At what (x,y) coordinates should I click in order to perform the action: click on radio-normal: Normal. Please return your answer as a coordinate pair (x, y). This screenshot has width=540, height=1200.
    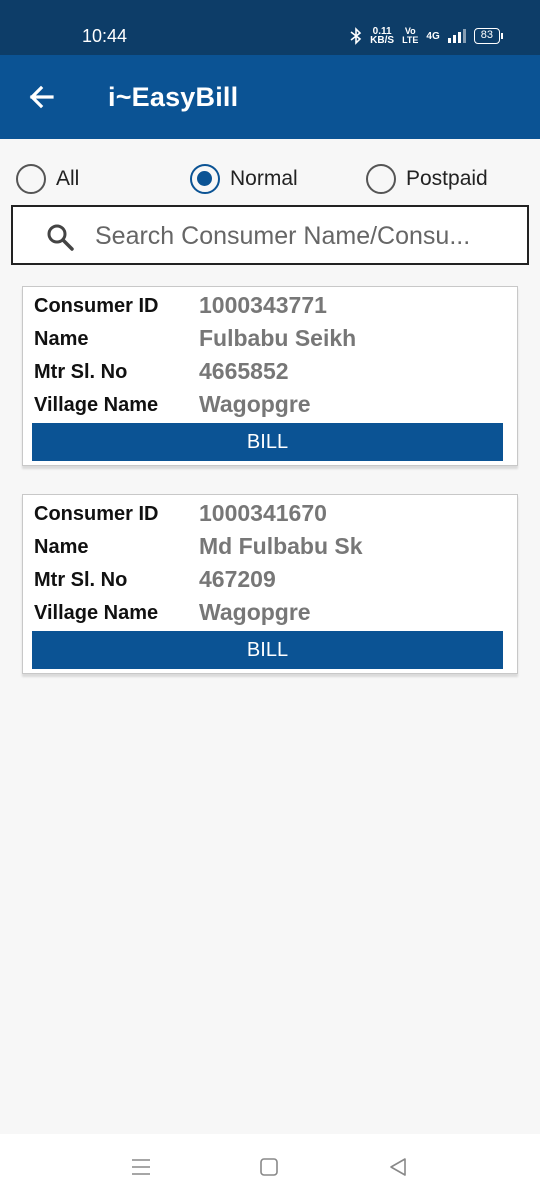
    Looking at the image, I should click on (244, 179).